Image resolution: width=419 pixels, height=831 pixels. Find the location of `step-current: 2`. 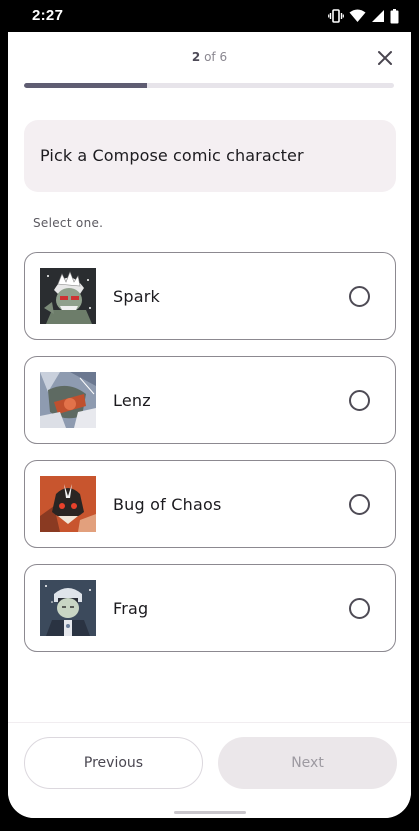

step-current: 2 is located at coordinates (196, 57).